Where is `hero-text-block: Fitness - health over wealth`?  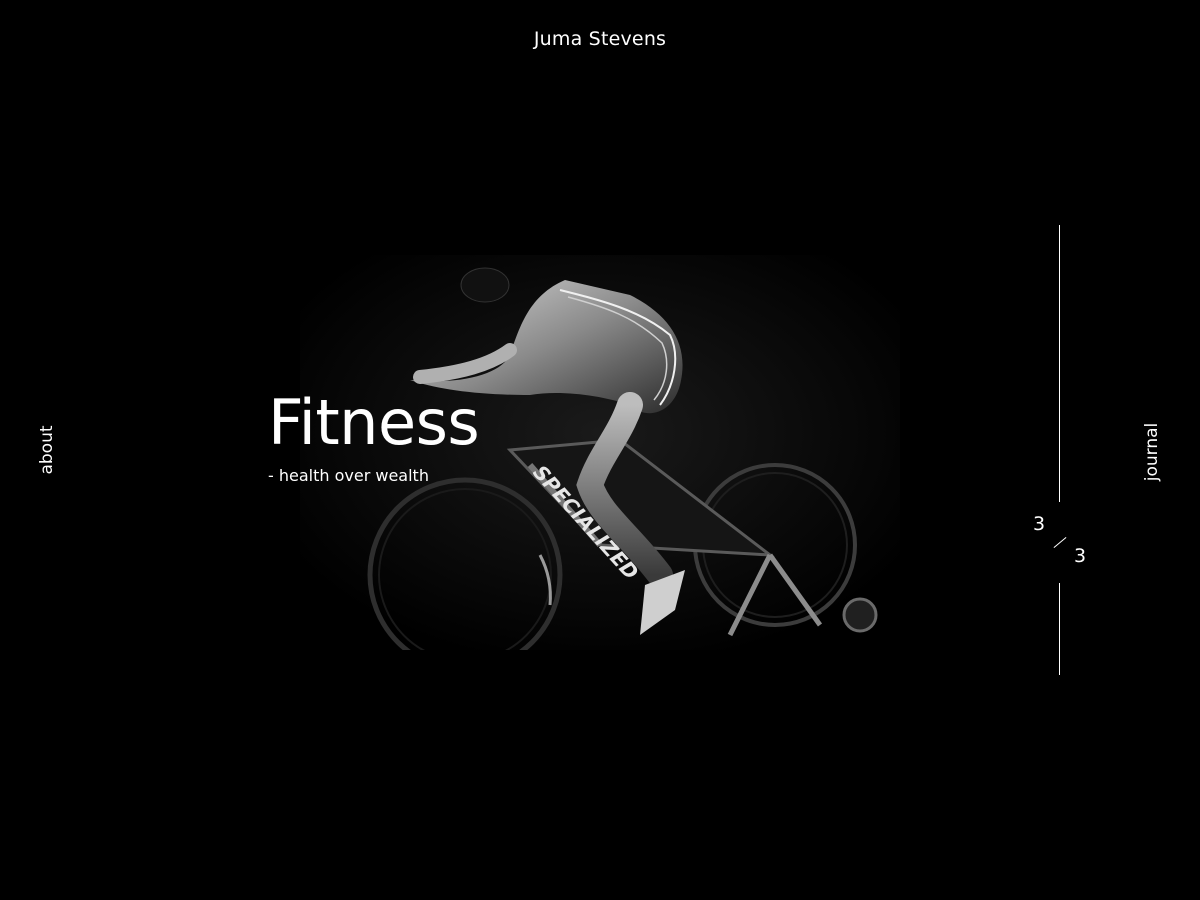 hero-text-block: Fitness - health over wealth is located at coordinates (374, 436).